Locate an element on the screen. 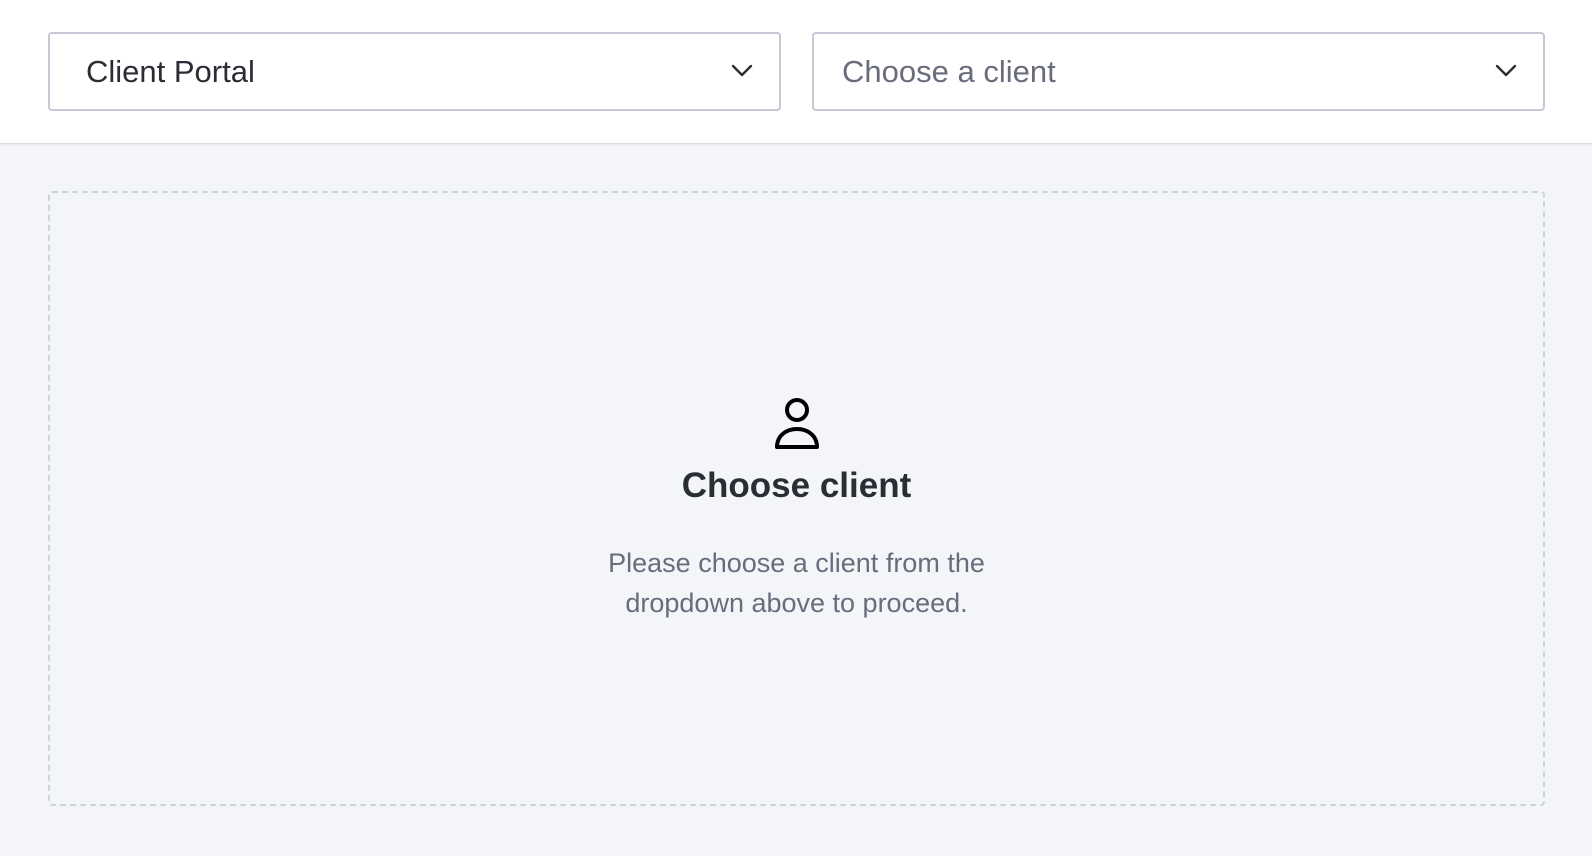 This screenshot has width=1592, height=856. client-select: Choose a client is located at coordinates (1178, 71).